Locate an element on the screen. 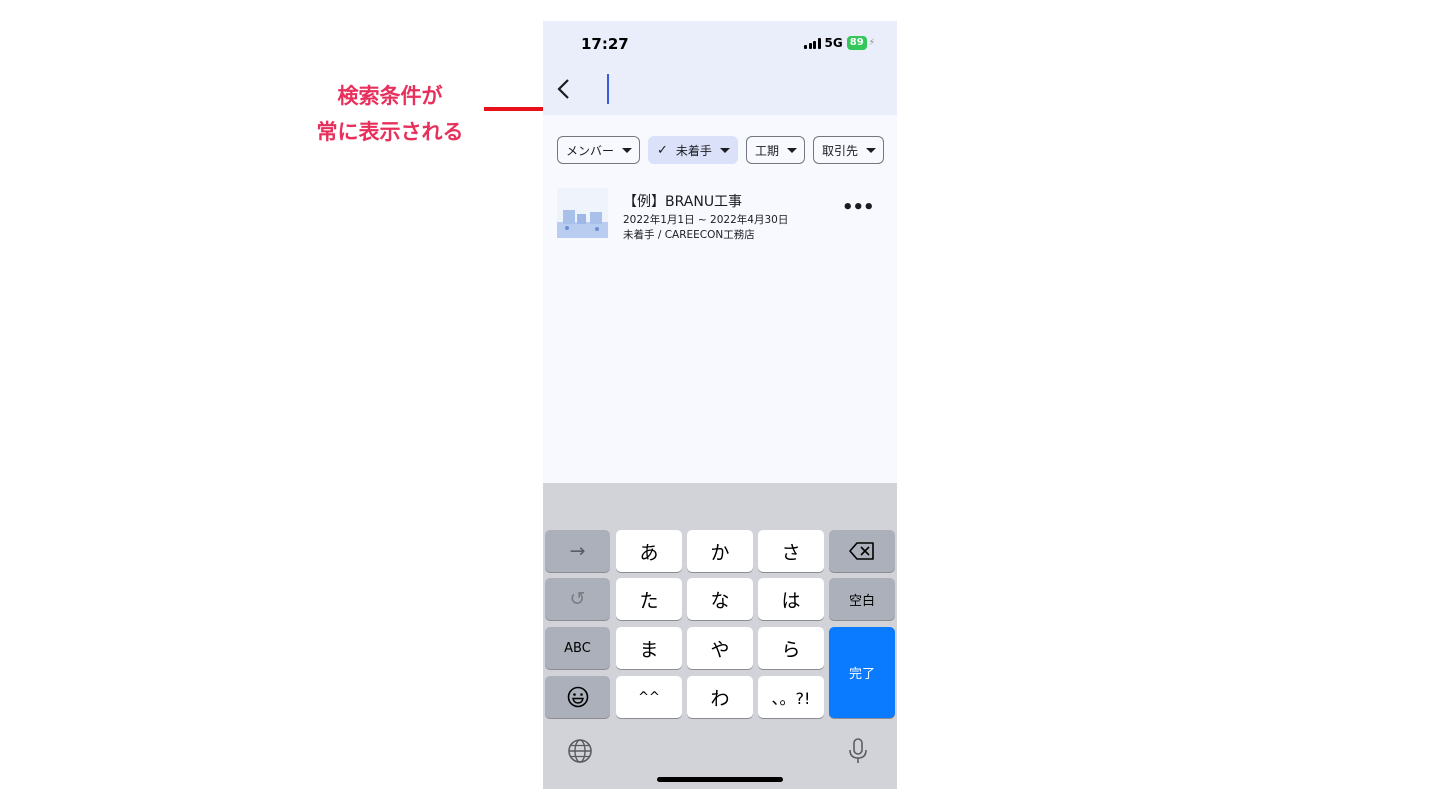  home-indicator is located at coordinates (720, 779).